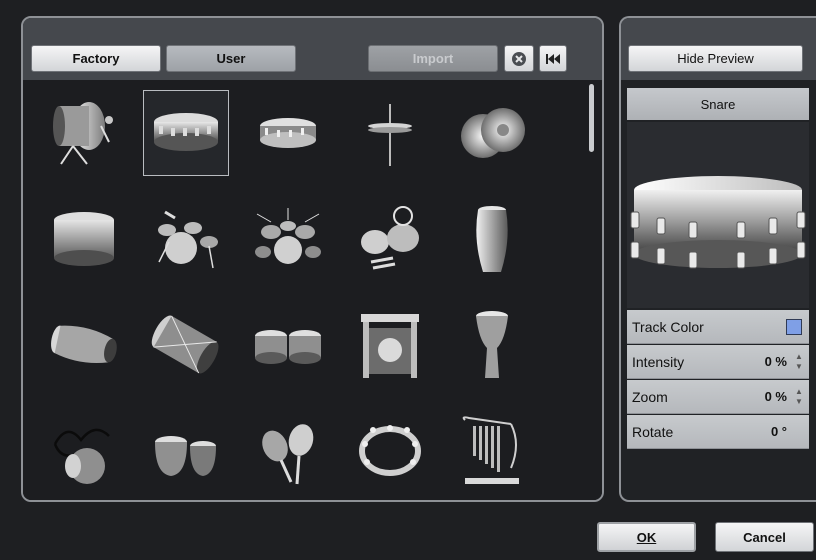 The height and width of the screenshot is (560, 816). Describe the element at coordinates (779, 431) in the screenshot. I see `rotate-value: 0 °` at that location.